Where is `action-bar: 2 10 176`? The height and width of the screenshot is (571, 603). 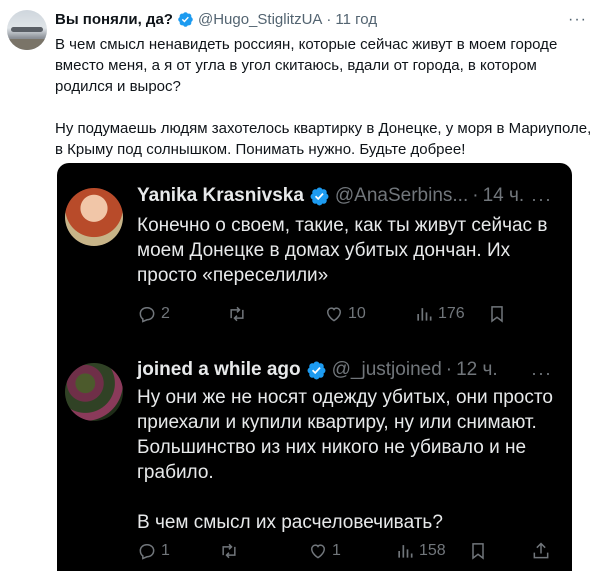
action-bar: 2 10 176 is located at coordinates (337, 316).